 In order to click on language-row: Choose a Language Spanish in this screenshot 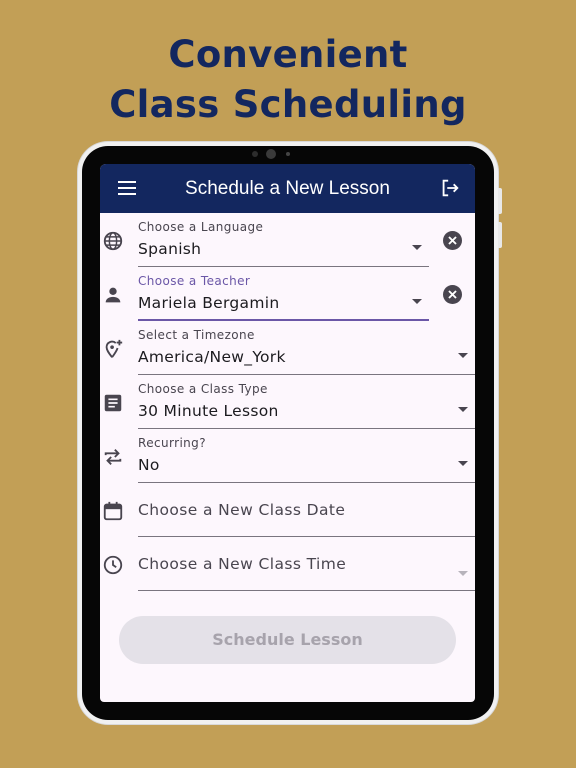, I will do `click(287, 240)`.